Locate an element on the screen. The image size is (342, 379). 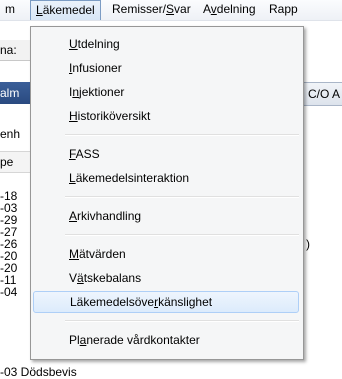
menu-item-planerade-vardkontakter: Planerade vårdkontakter is located at coordinates (166, 340).